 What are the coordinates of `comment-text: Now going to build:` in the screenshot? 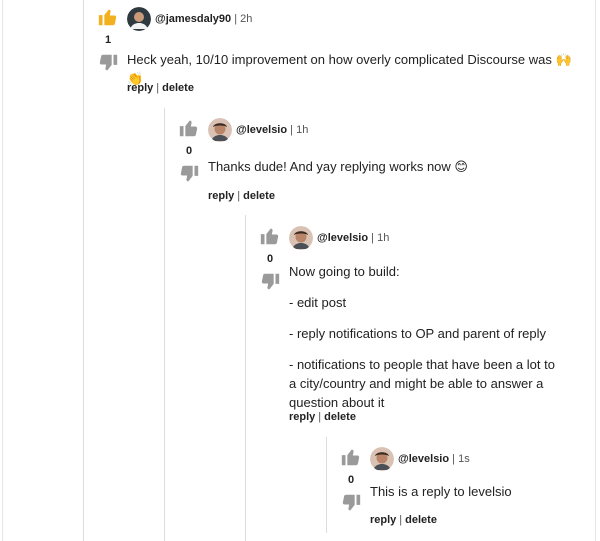 It's located at (344, 271).